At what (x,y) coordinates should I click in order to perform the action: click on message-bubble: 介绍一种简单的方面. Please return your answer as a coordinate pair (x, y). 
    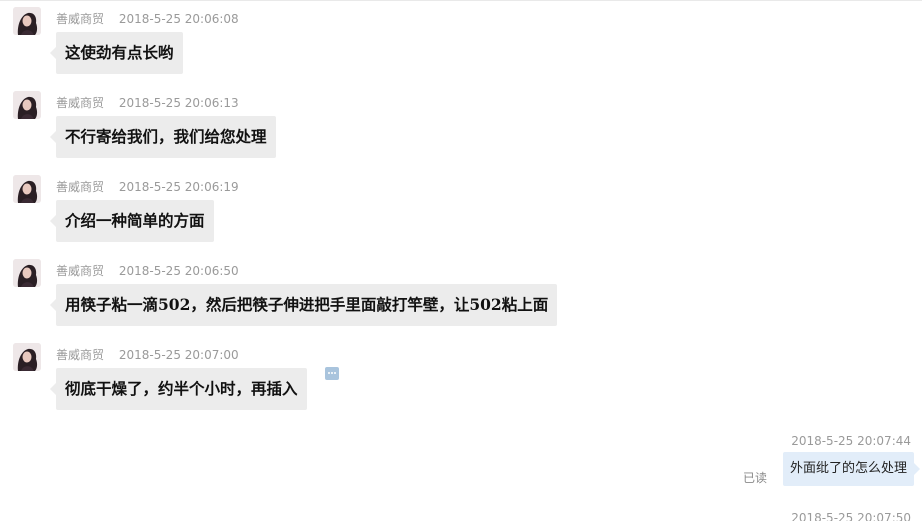
    Looking at the image, I should click on (132, 221).